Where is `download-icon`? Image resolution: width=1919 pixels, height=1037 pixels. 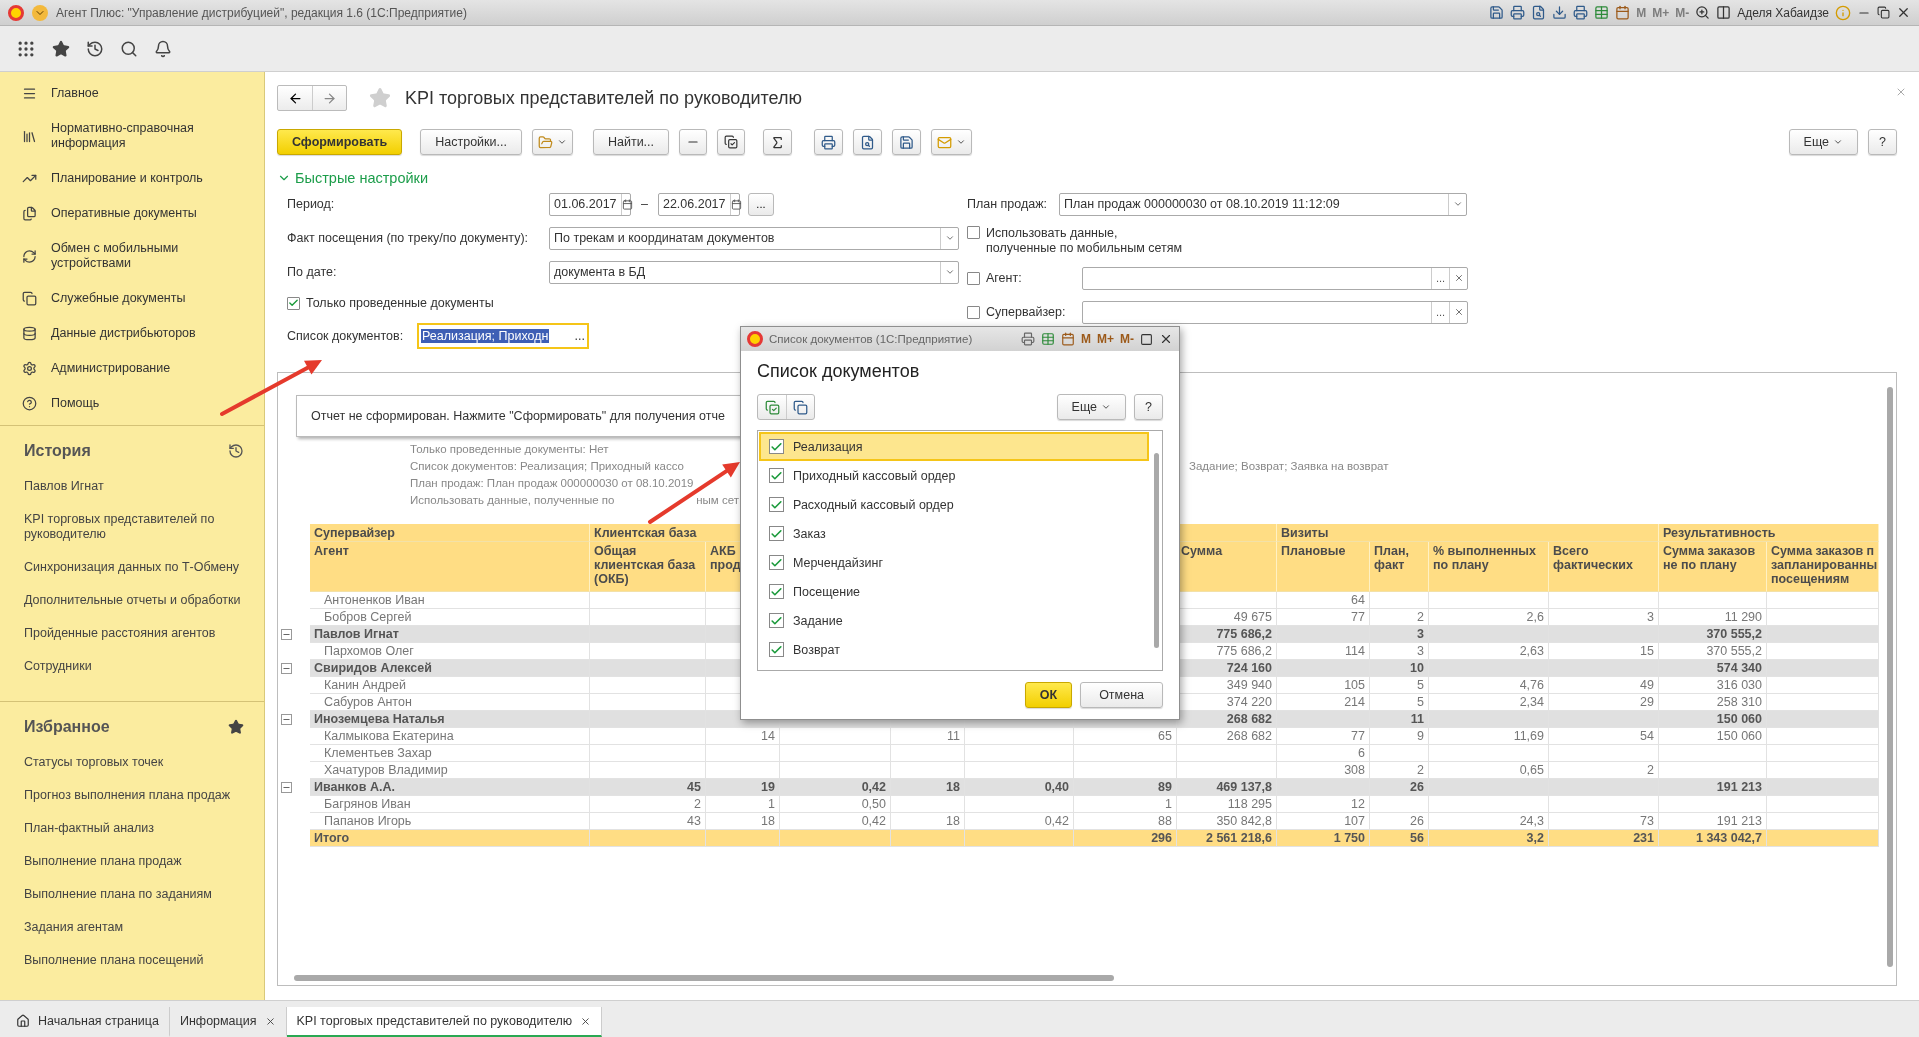
download-icon is located at coordinates (1560, 12).